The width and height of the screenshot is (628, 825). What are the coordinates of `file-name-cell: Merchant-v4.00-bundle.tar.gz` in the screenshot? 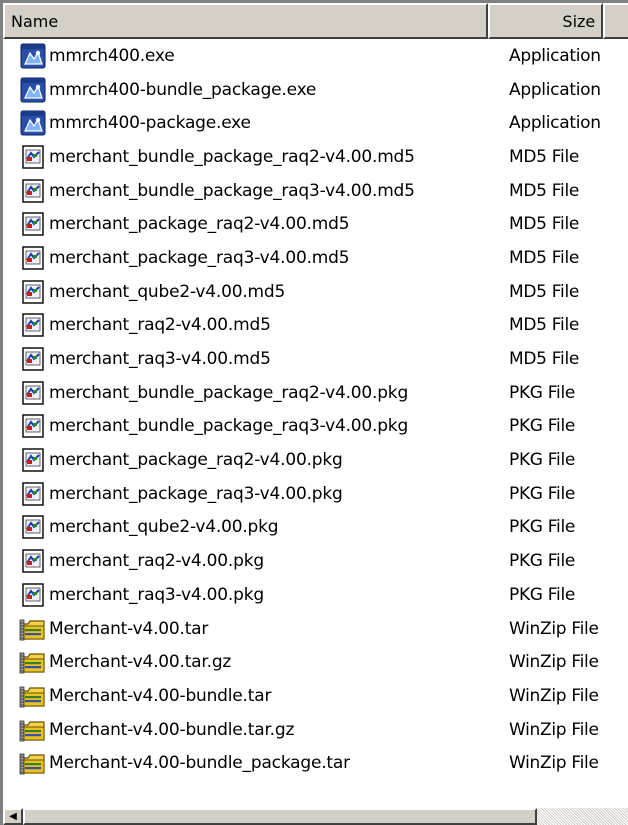 It's located at (253, 730).